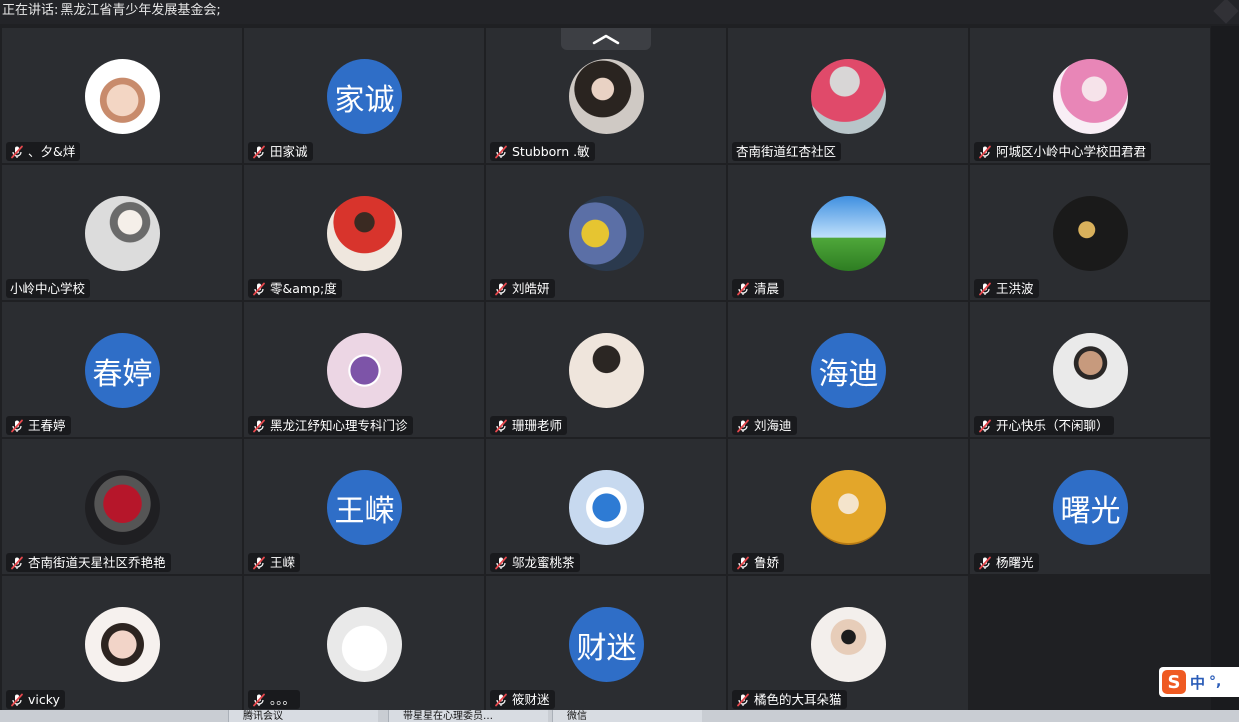  What do you see at coordinates (798, 699) in the screenshot?
I see `participant-name: 橘色的大耳朵猫` at bounding box center [798, 699].